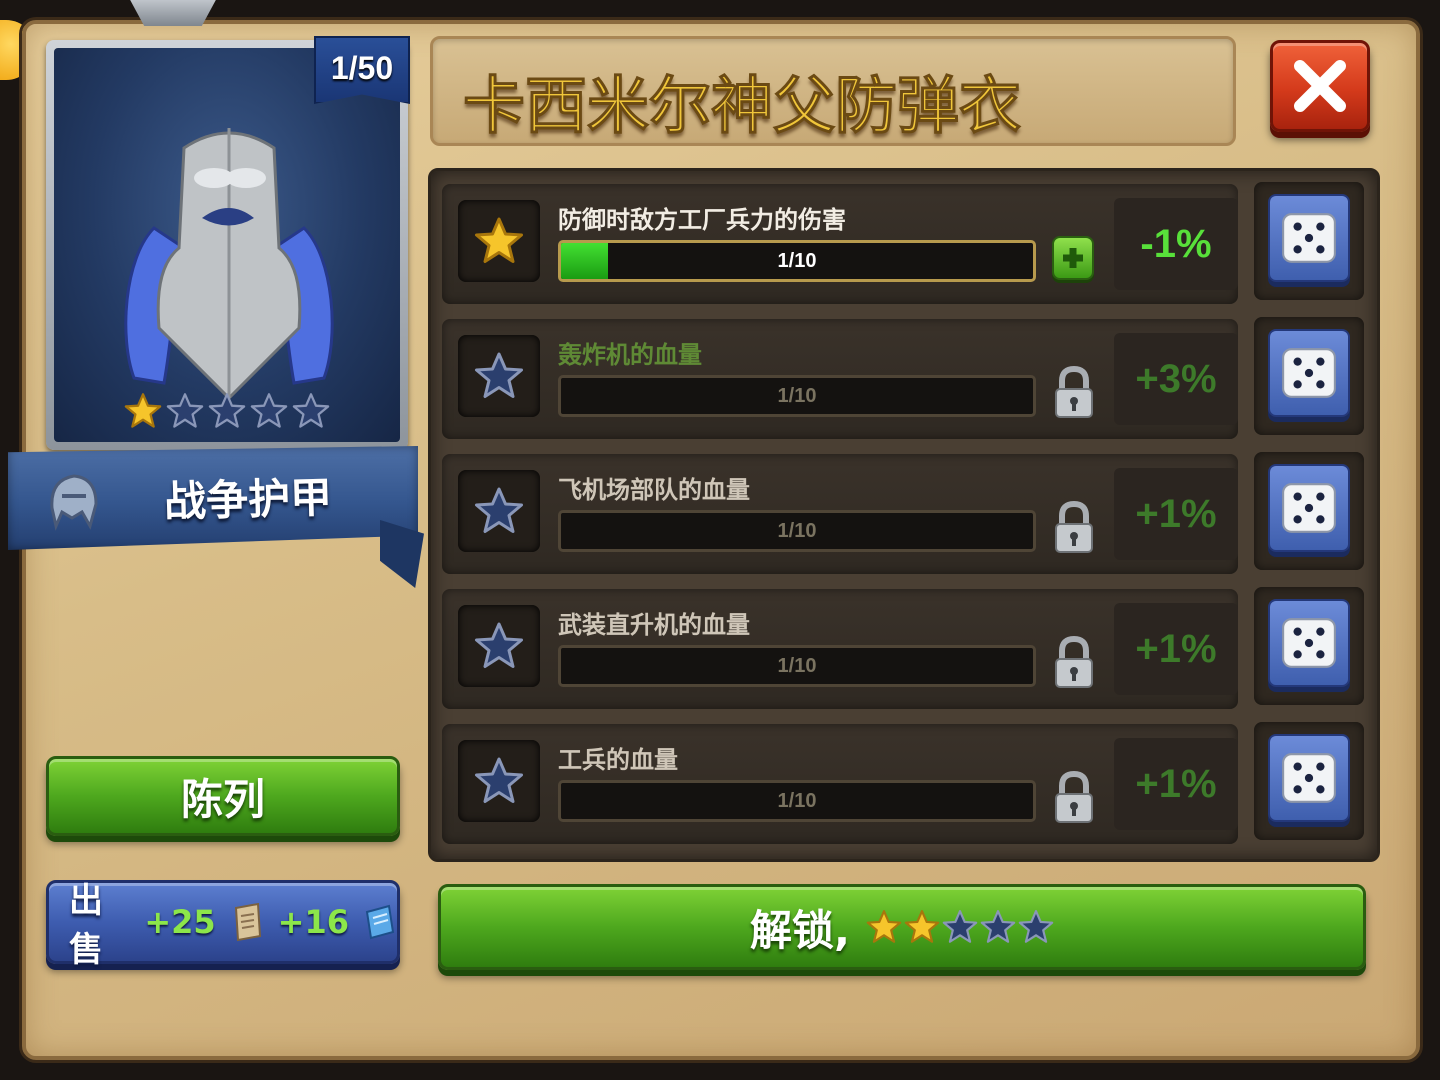  Describe the element at coordinates (247, 922) in the screenshot. I see `scroll-icon` at that location.